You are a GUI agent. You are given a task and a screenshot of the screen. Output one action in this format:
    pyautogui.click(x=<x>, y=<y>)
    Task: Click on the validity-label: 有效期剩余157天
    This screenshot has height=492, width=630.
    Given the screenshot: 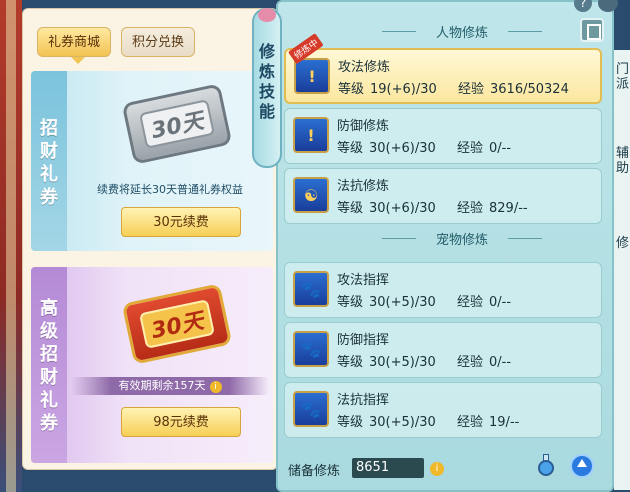 What is the action you would take?
    pyautogui.click(x=162, y=385)
    